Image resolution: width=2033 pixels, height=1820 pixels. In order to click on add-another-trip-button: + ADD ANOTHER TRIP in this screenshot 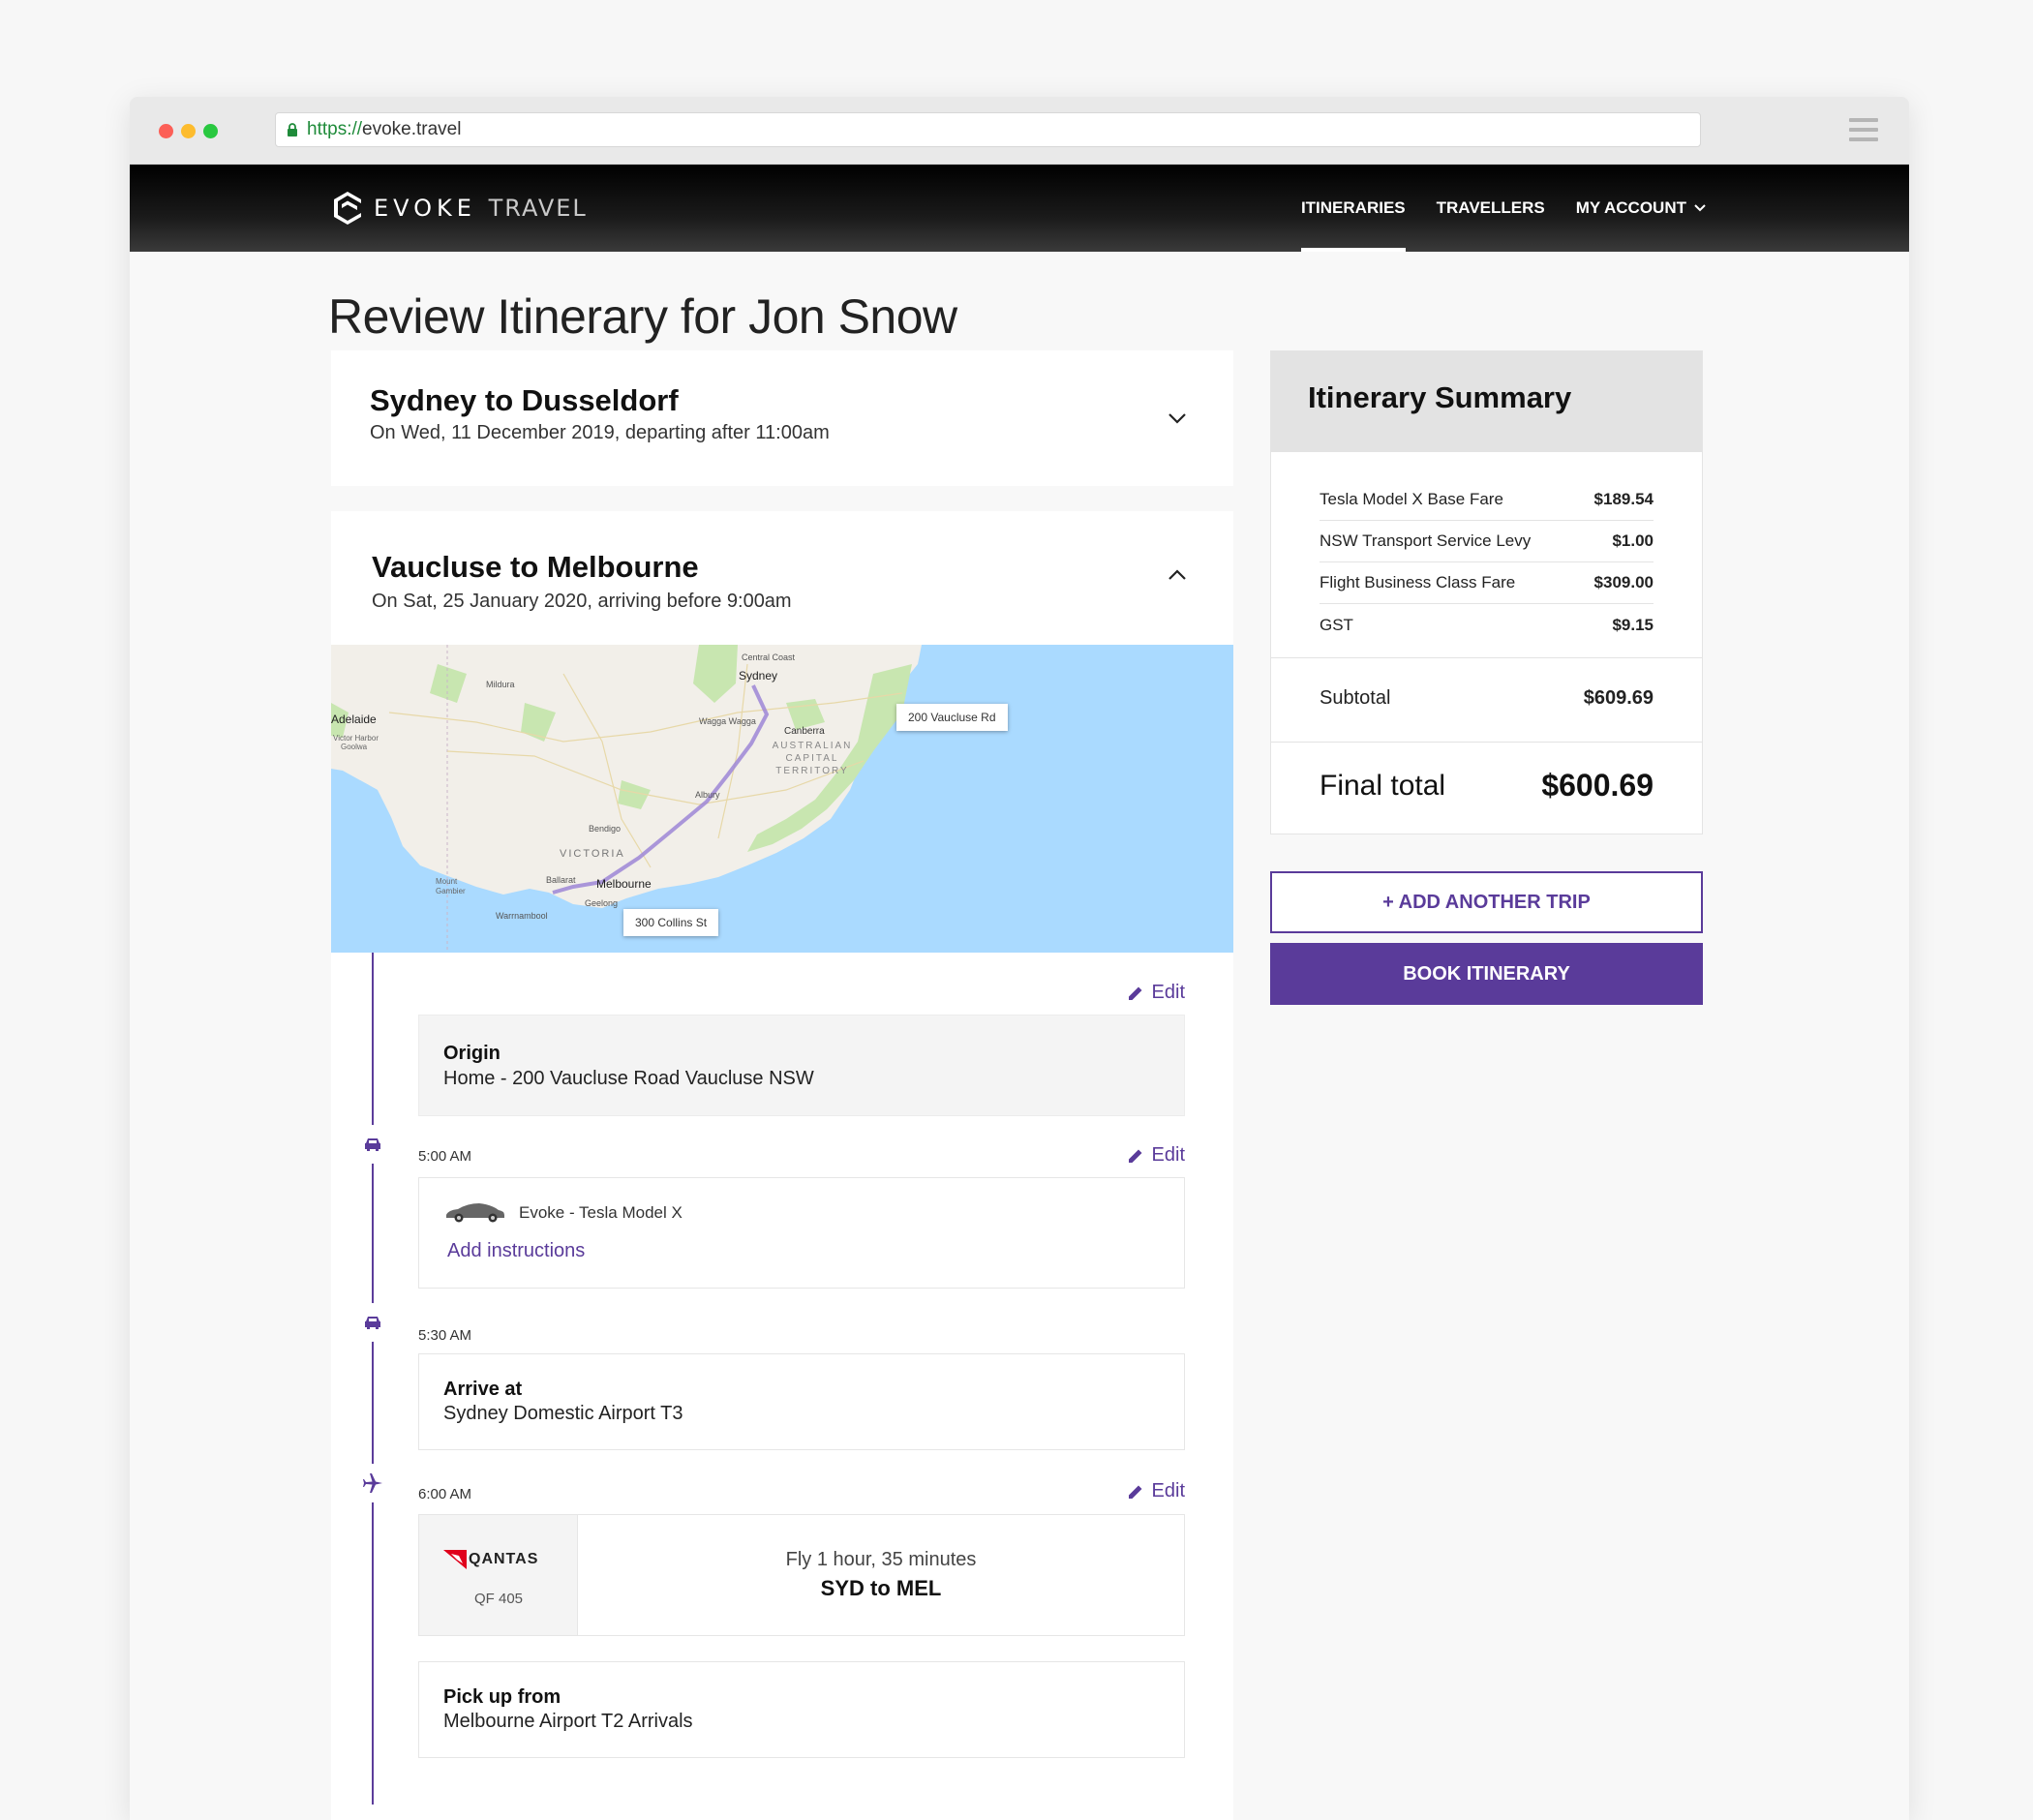, I will do `click(1487, 902)`.